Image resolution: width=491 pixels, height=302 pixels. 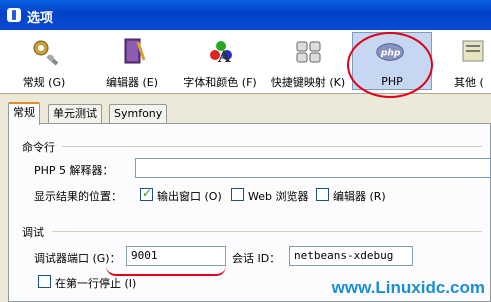 I want to click on category-fonts-colors-button: A 字体和颜色 (F), so click(x=220, y=61).